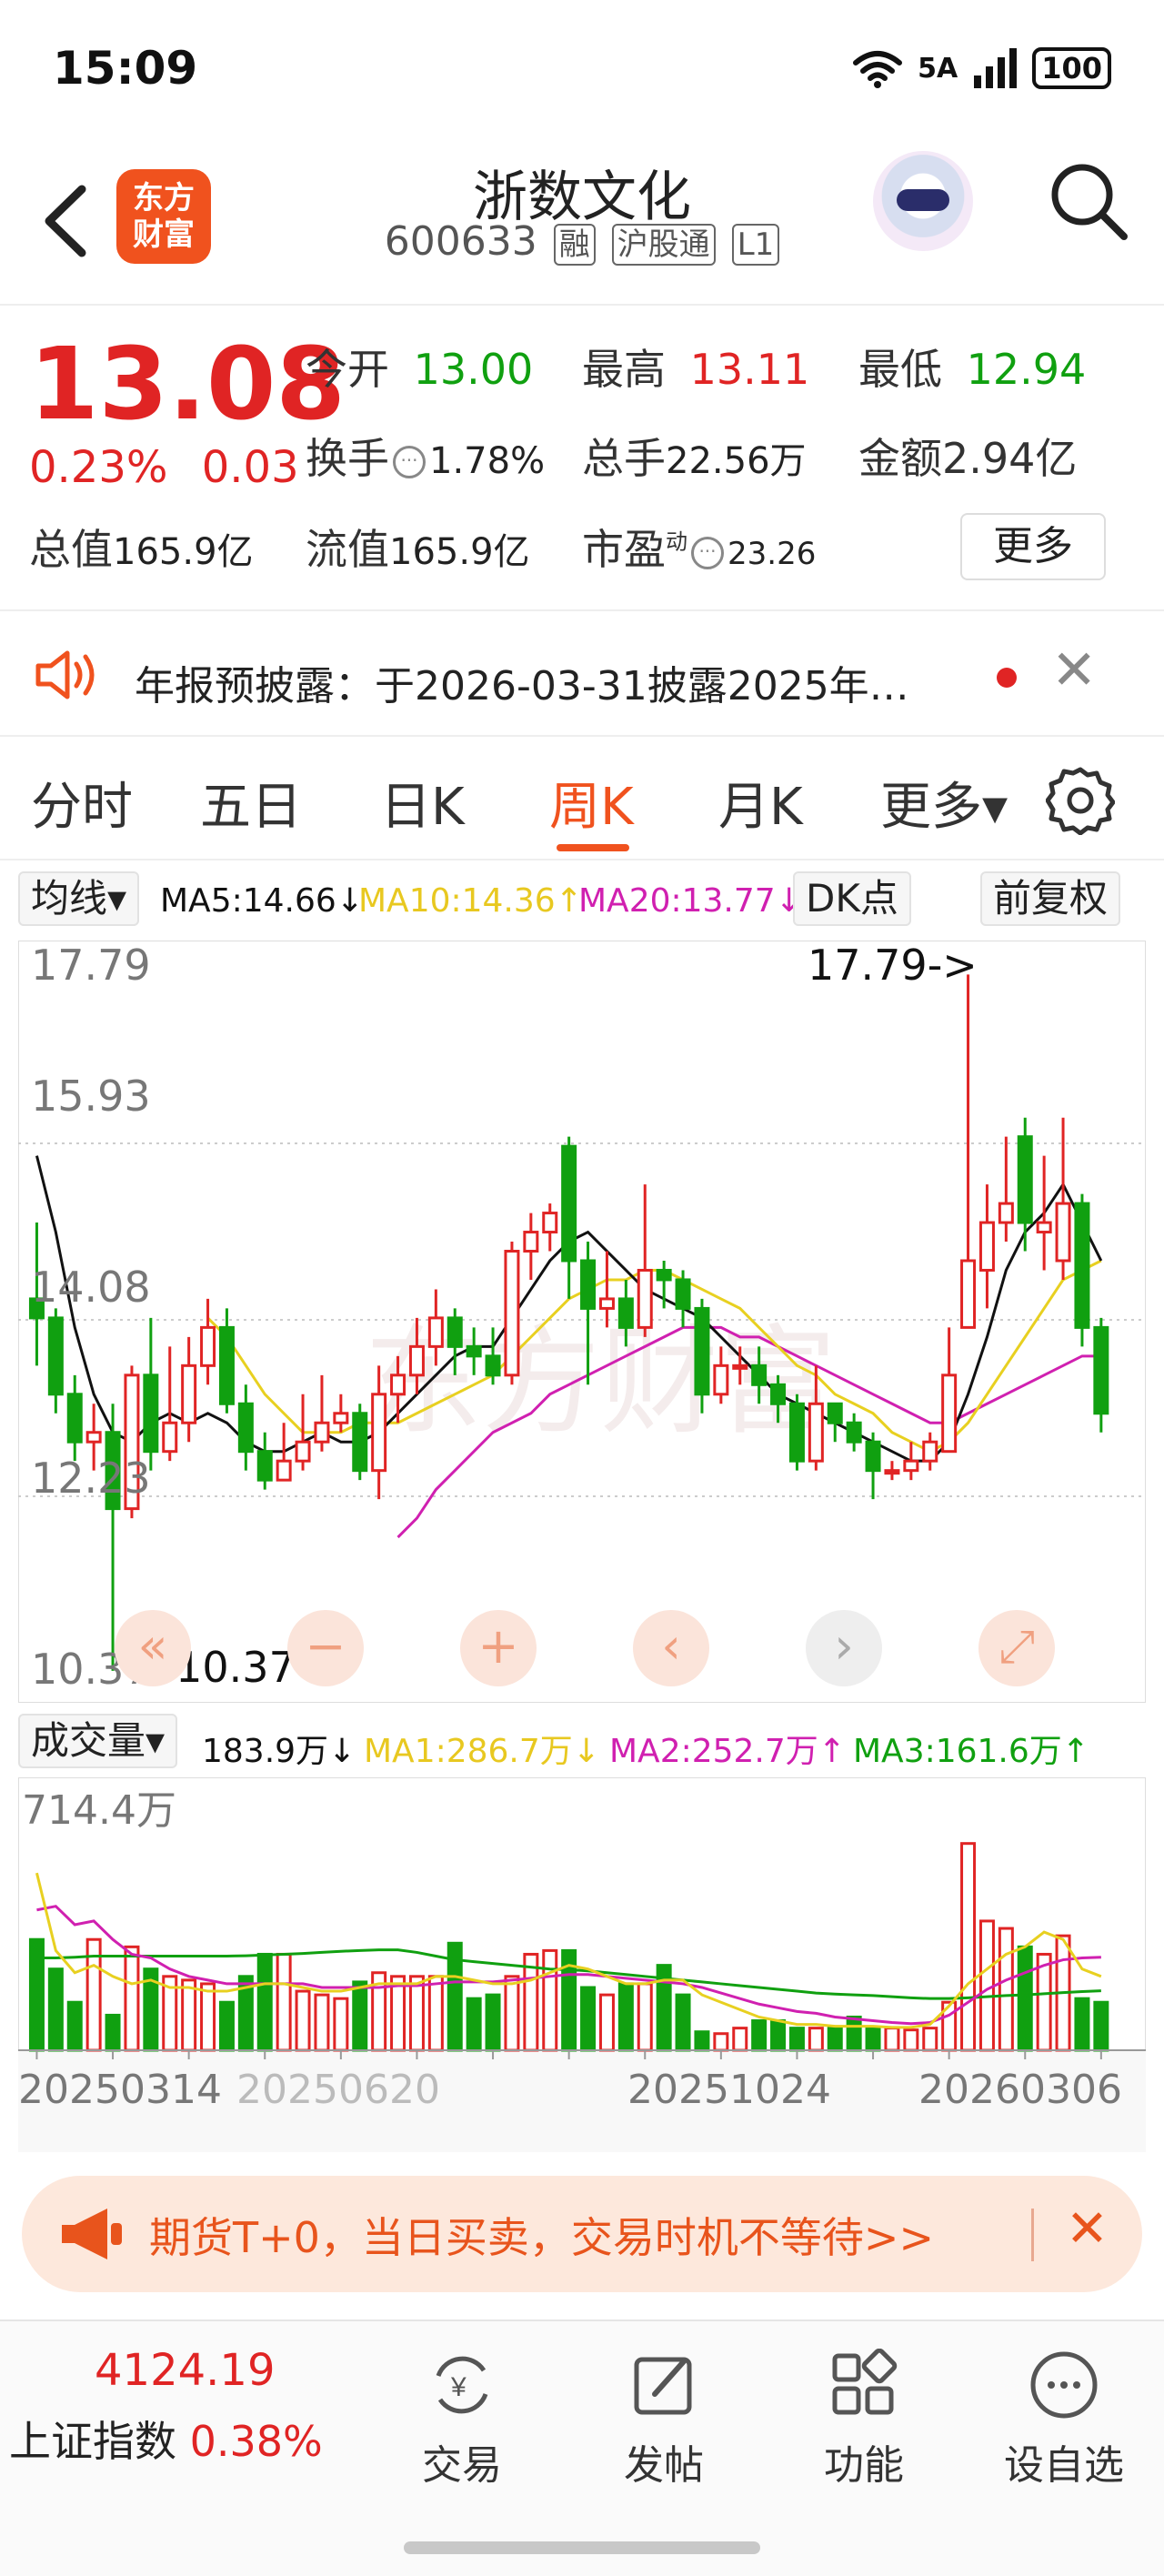  Describe the element at coordinates (1033, 546) in the screenshot. I see `more-button: 更多` at that location.